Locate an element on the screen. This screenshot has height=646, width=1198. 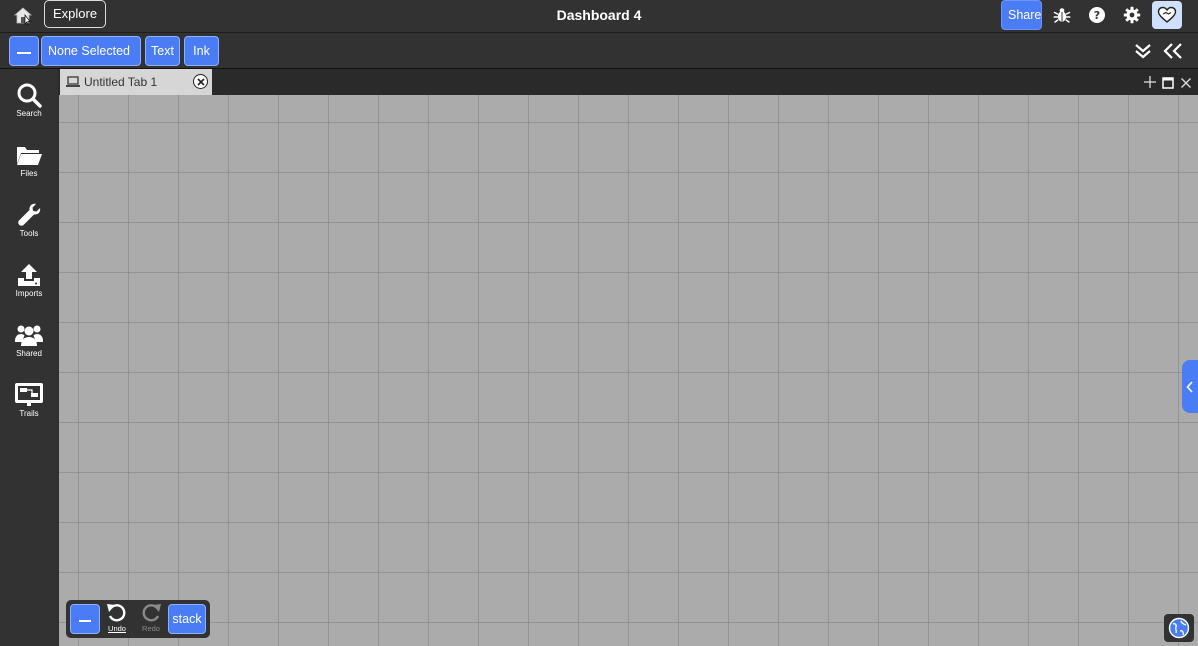
bottom-toolbar: Undo Redo stack is located at coordinates (138, 619).